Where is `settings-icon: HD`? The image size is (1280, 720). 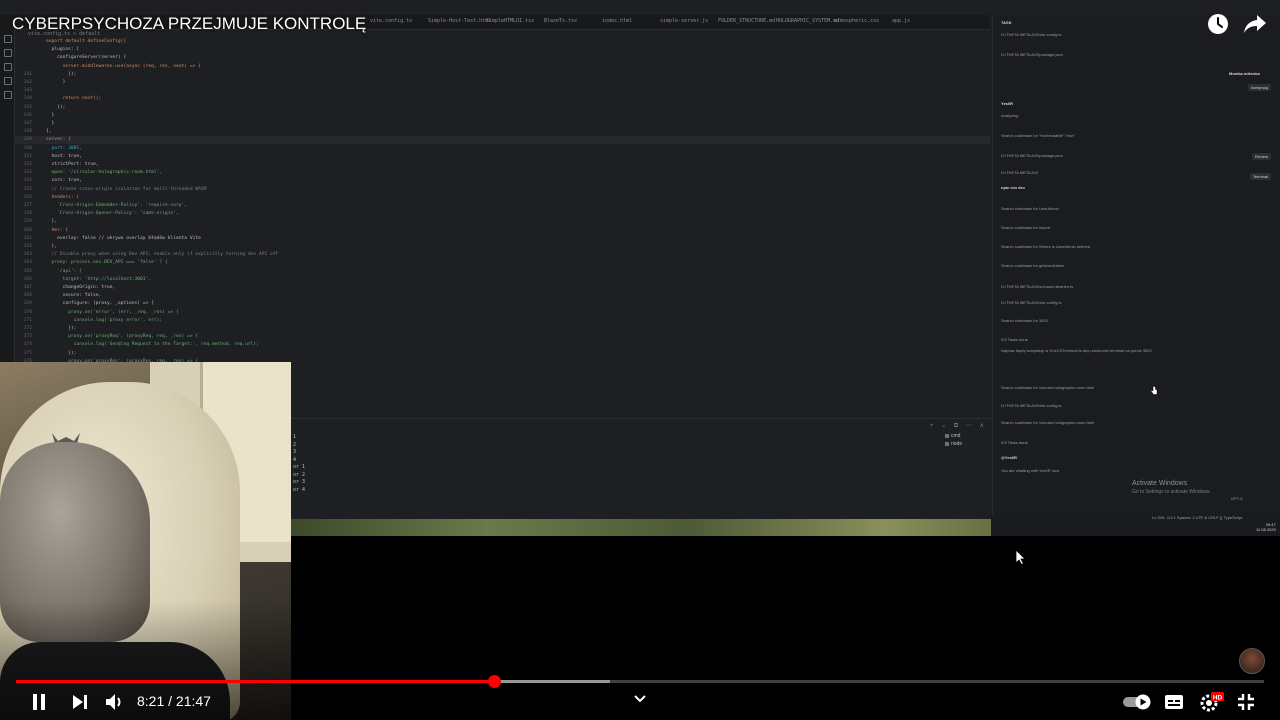
settings-icon: HD is located at coordinates (1212, 702).